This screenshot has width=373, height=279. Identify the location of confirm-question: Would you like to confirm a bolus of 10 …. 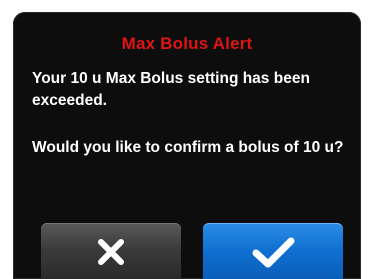
(188, 147).